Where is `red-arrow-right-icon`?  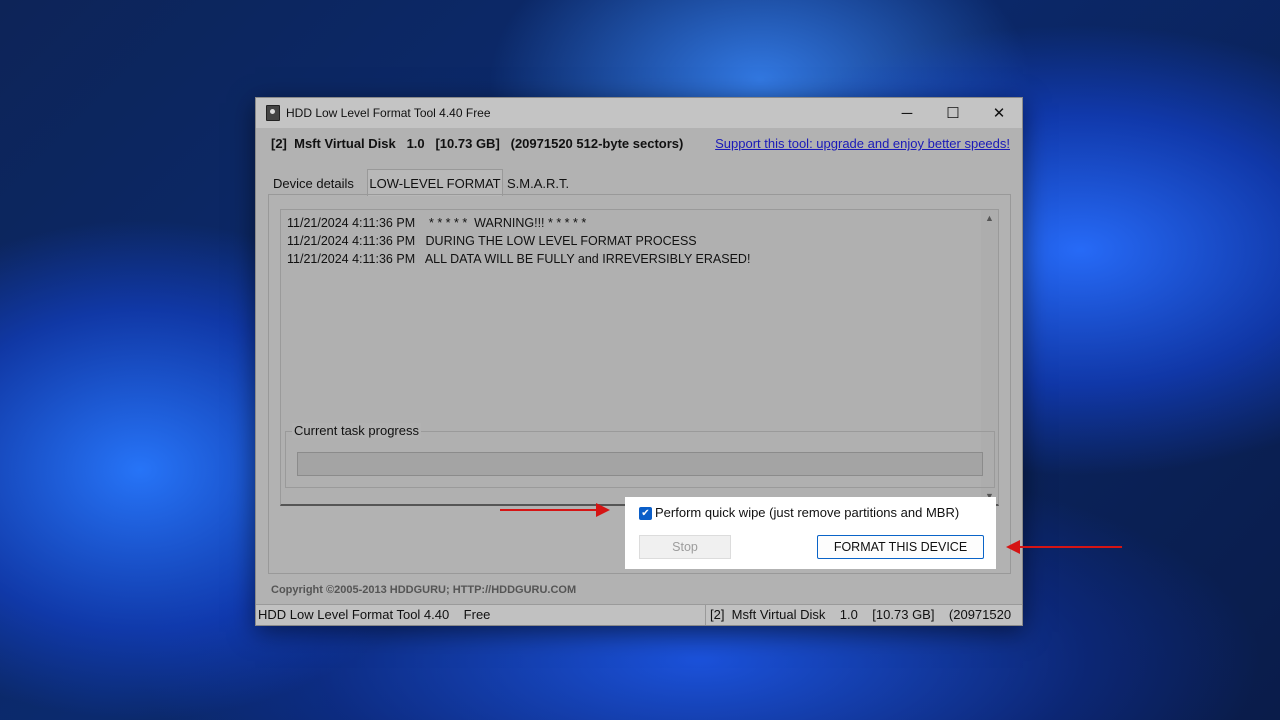 red-arrow-right-icon is located at coordinates (555, 510).